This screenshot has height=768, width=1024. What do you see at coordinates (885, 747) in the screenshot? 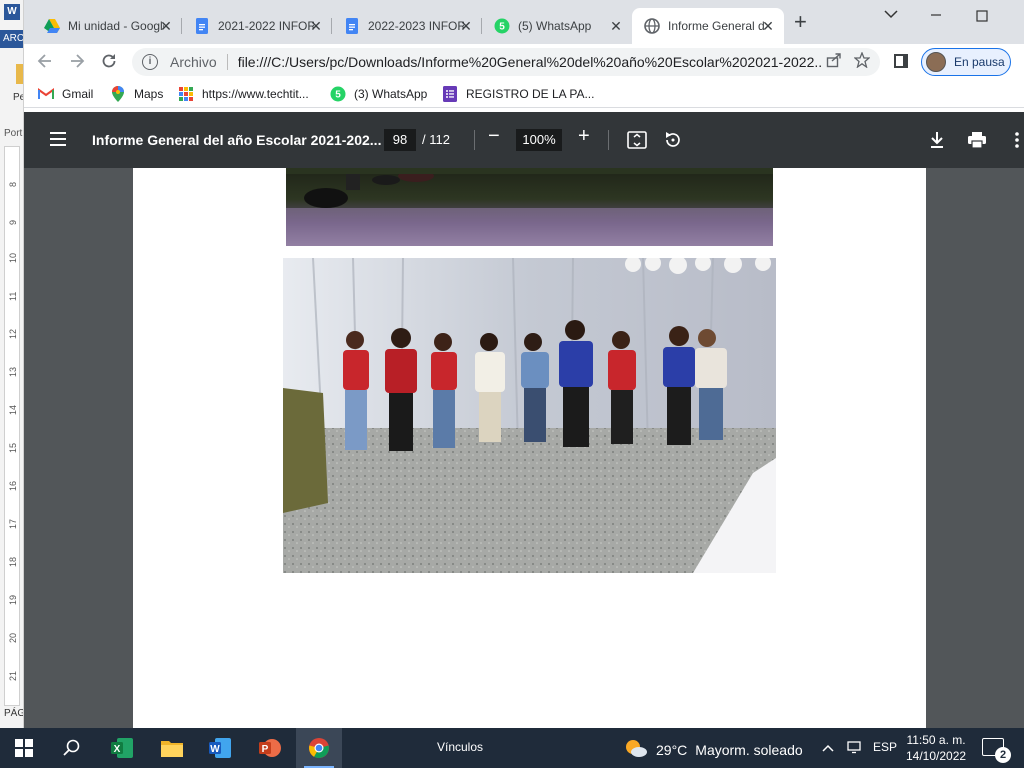
I see `language-indicator: ESP` at bounding box center [885, 747].